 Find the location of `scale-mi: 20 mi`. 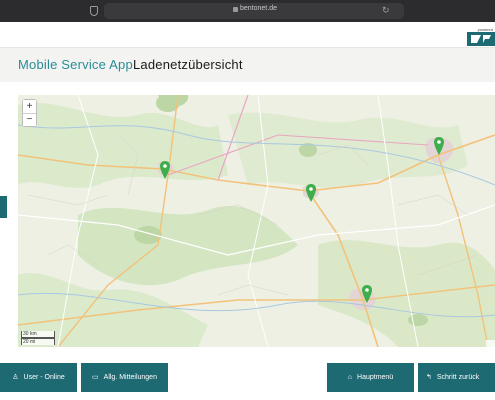

scale-mi: 20 mi is located at coordinates (38, 341).